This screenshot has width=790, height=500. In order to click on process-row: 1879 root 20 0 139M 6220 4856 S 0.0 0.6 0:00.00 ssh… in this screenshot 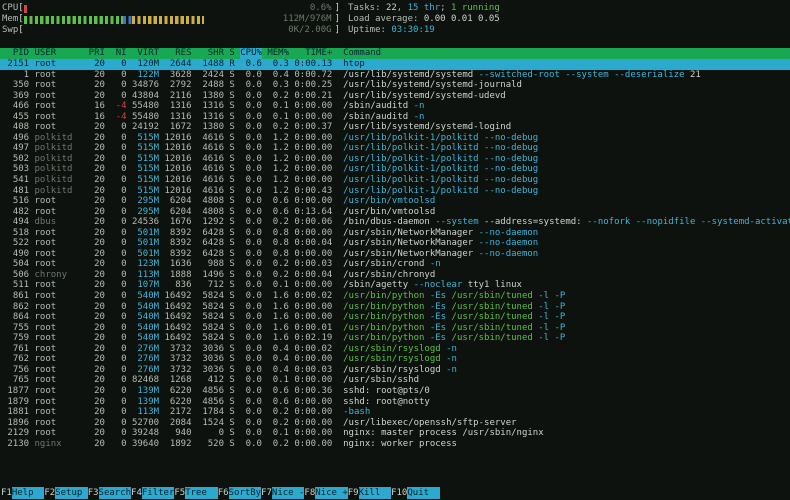, I will do `click(395, 402)`.